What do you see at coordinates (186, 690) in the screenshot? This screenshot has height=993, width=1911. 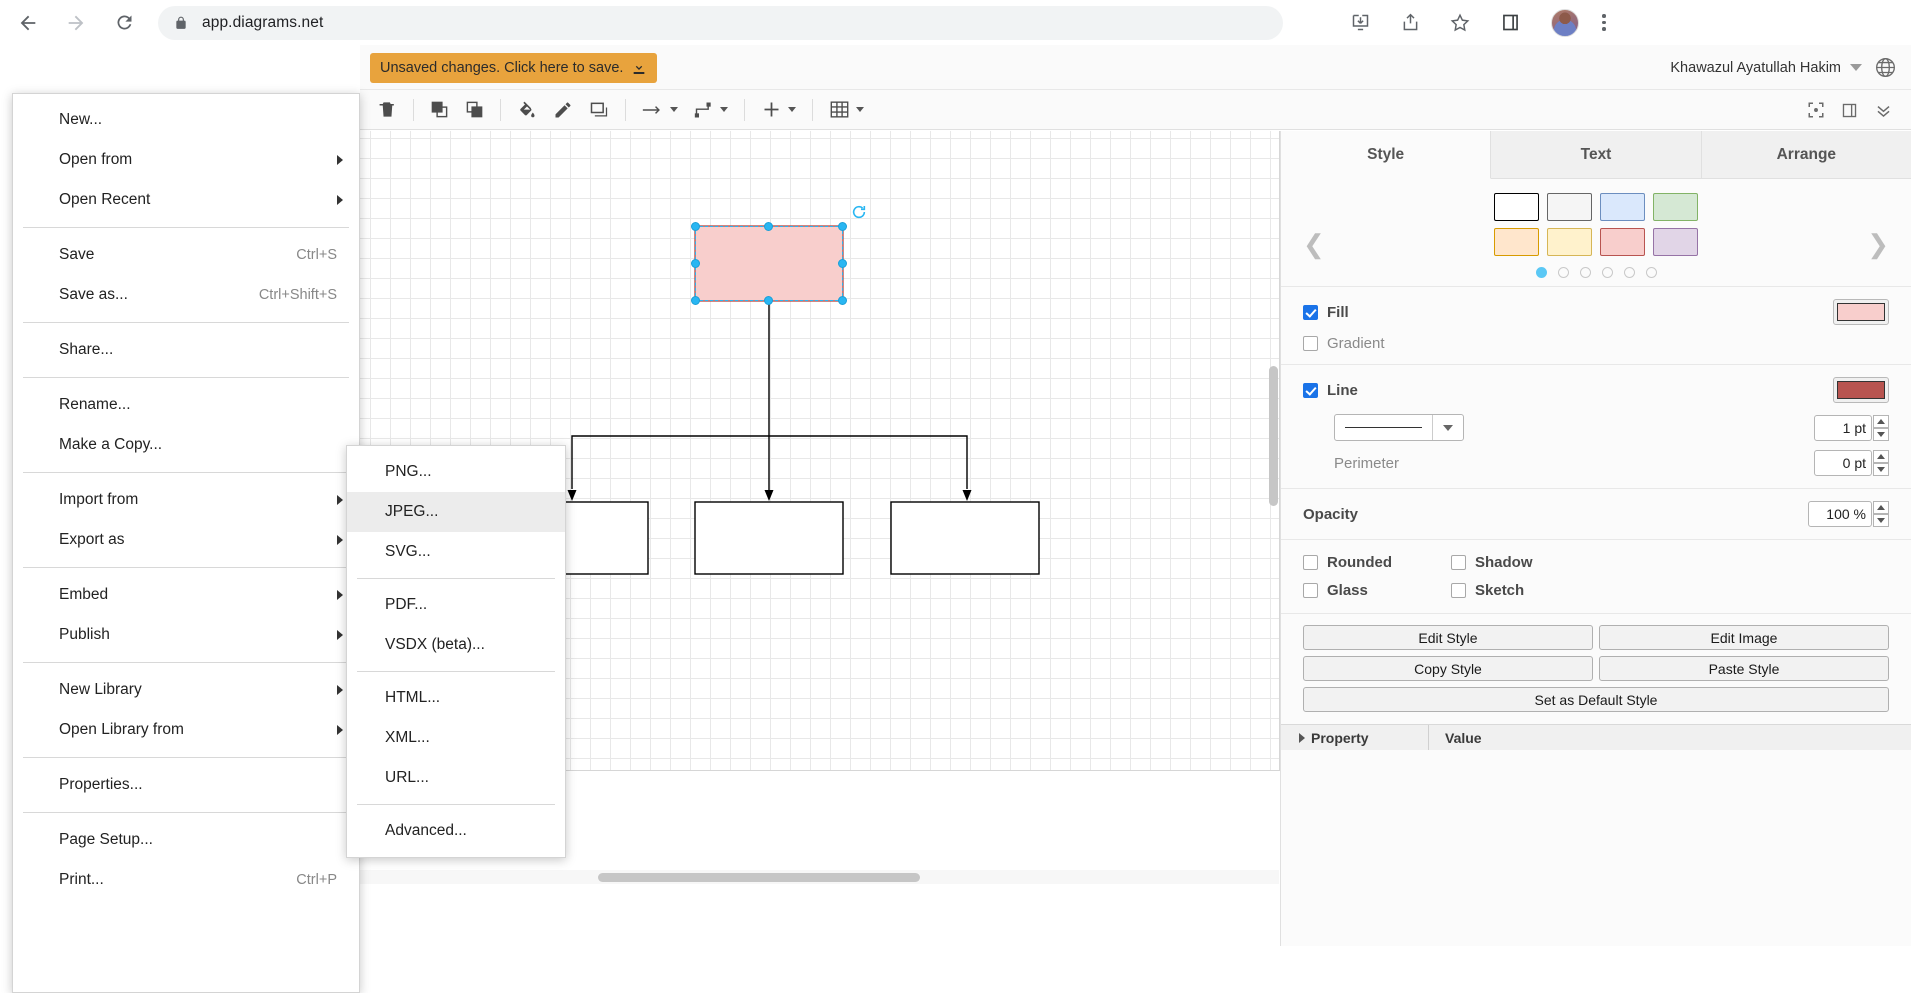 I see `menu-item-new-library: New Library` at bounding box center [186, 690].